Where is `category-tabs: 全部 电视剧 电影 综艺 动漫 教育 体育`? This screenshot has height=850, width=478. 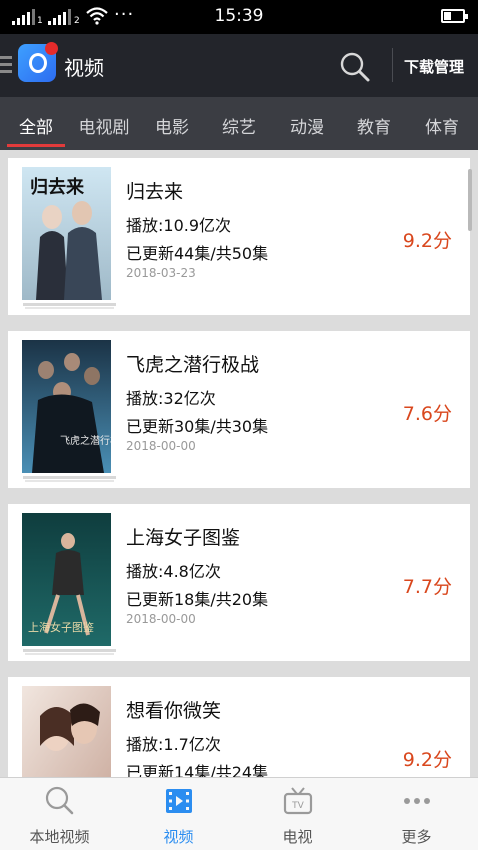 category-tabs: 全部 电视剧 电影 综艺 动漫 教育 体育 is located at coordinates (239, 123).